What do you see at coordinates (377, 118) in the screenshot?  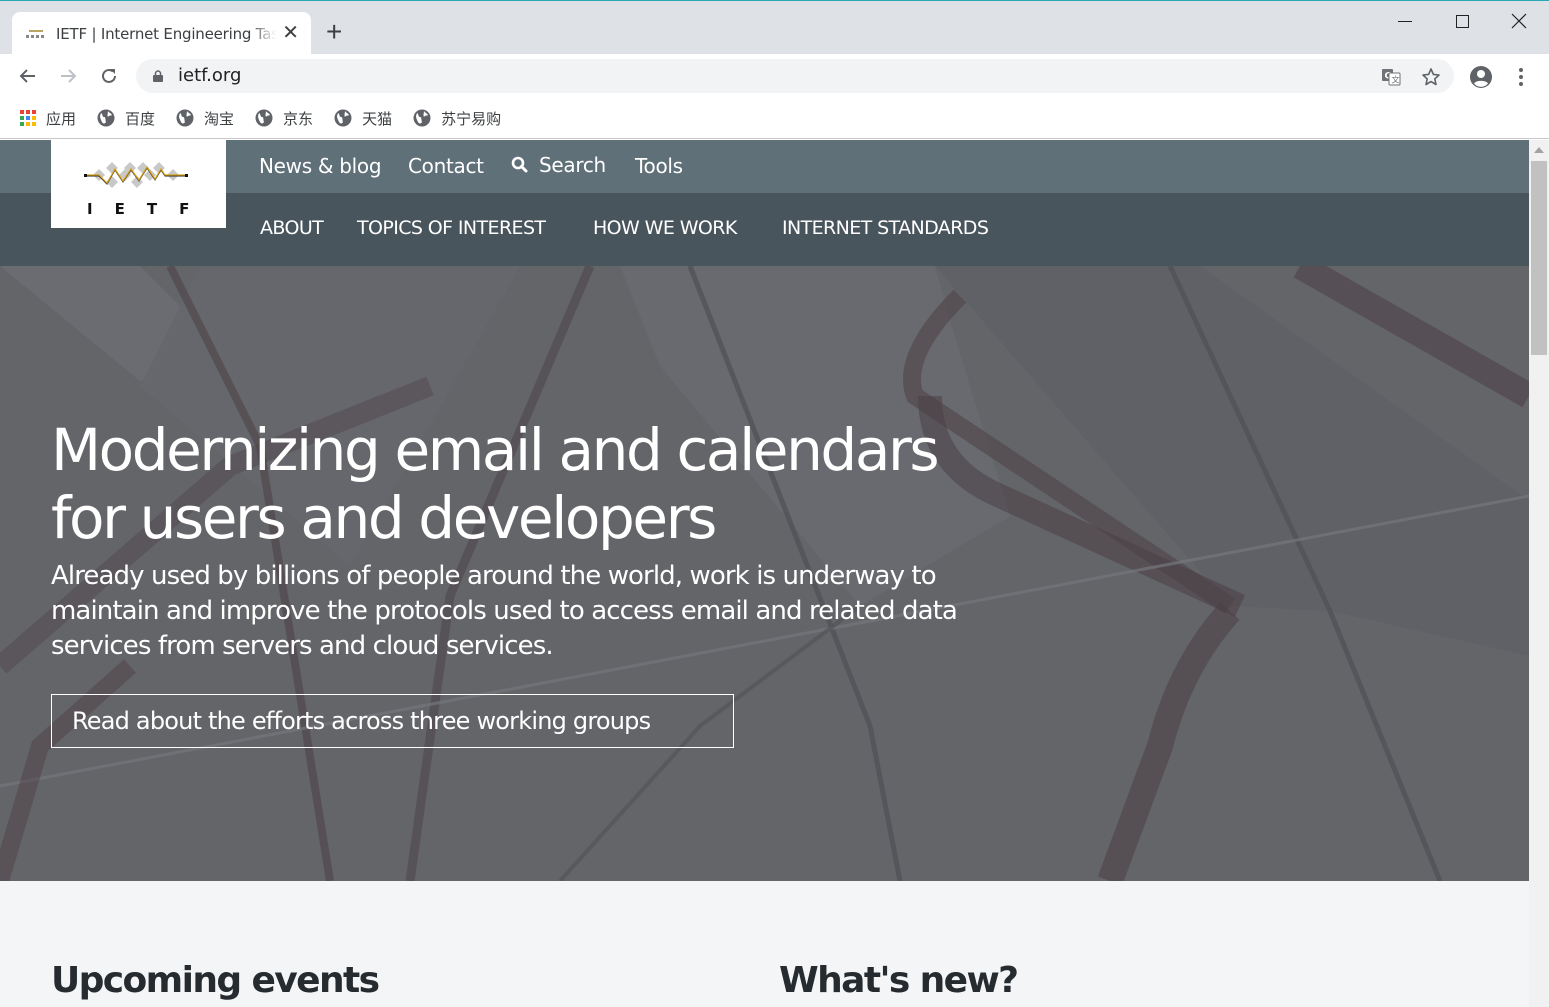 I see `bookmark-label: 天猫` at bounding box center [377, 118].